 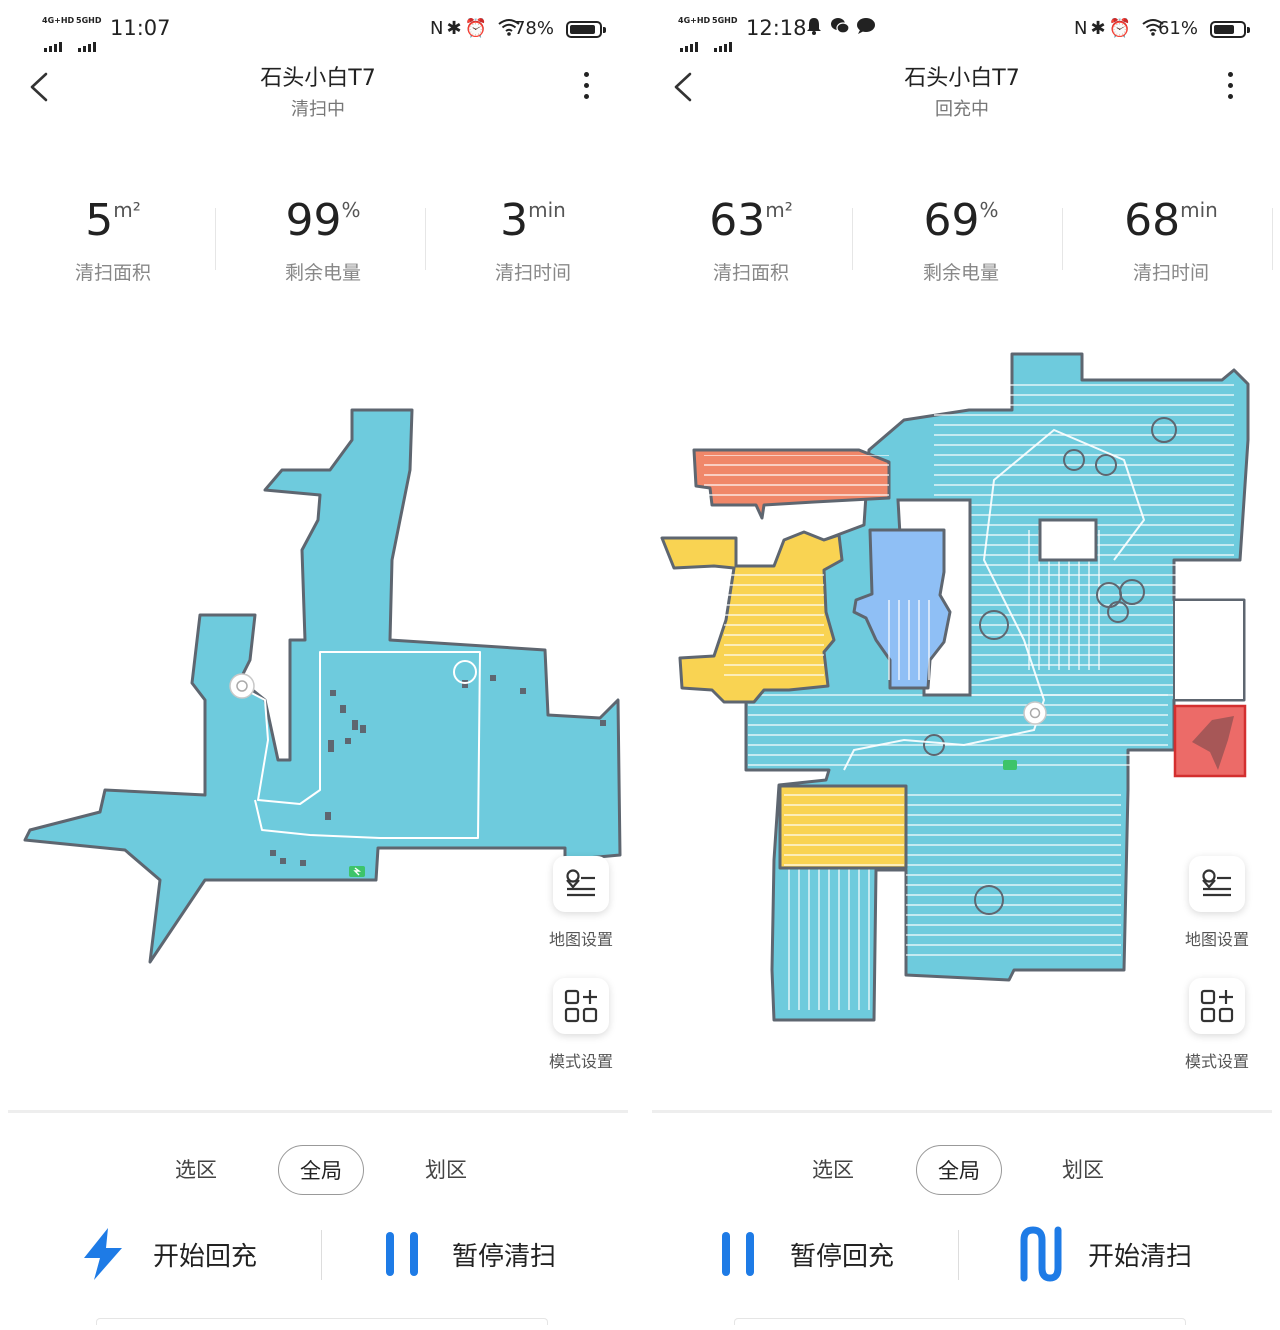 I want to click on pause-recharge-label: 暂停回充, so click(x=842, y=1257).